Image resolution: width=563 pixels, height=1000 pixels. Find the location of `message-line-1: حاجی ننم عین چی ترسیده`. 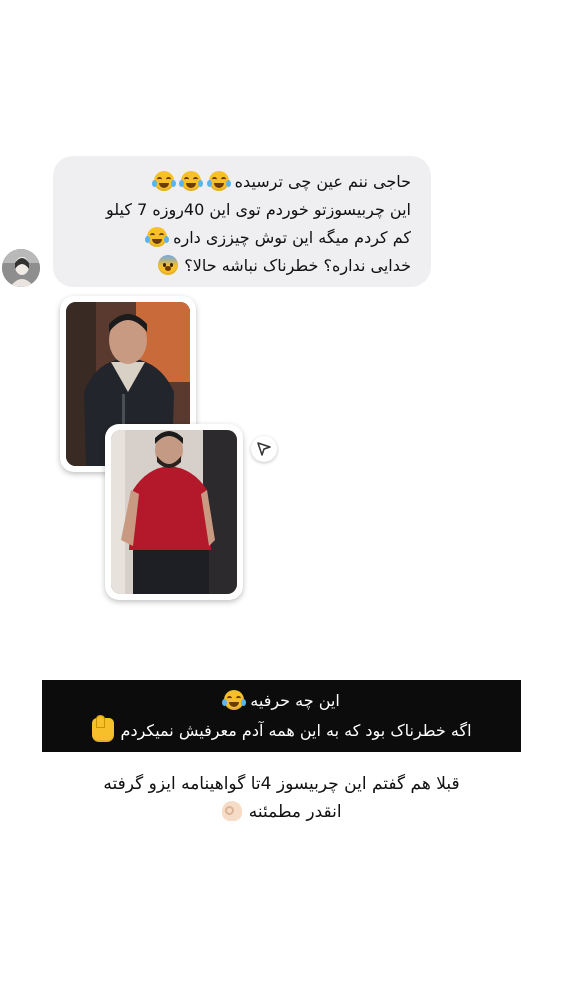

message-line-1: حاجی ننم عین چی ترسیده is located at coordinates (240, 182).